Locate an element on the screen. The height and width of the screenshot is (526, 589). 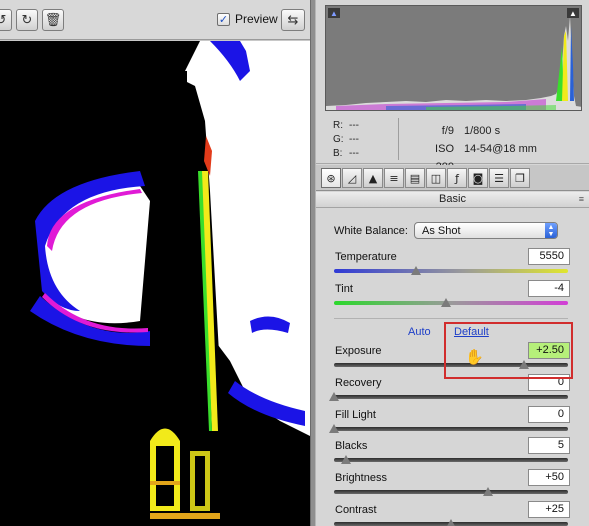
brightness-thumb is located at coordinates (488, 491).